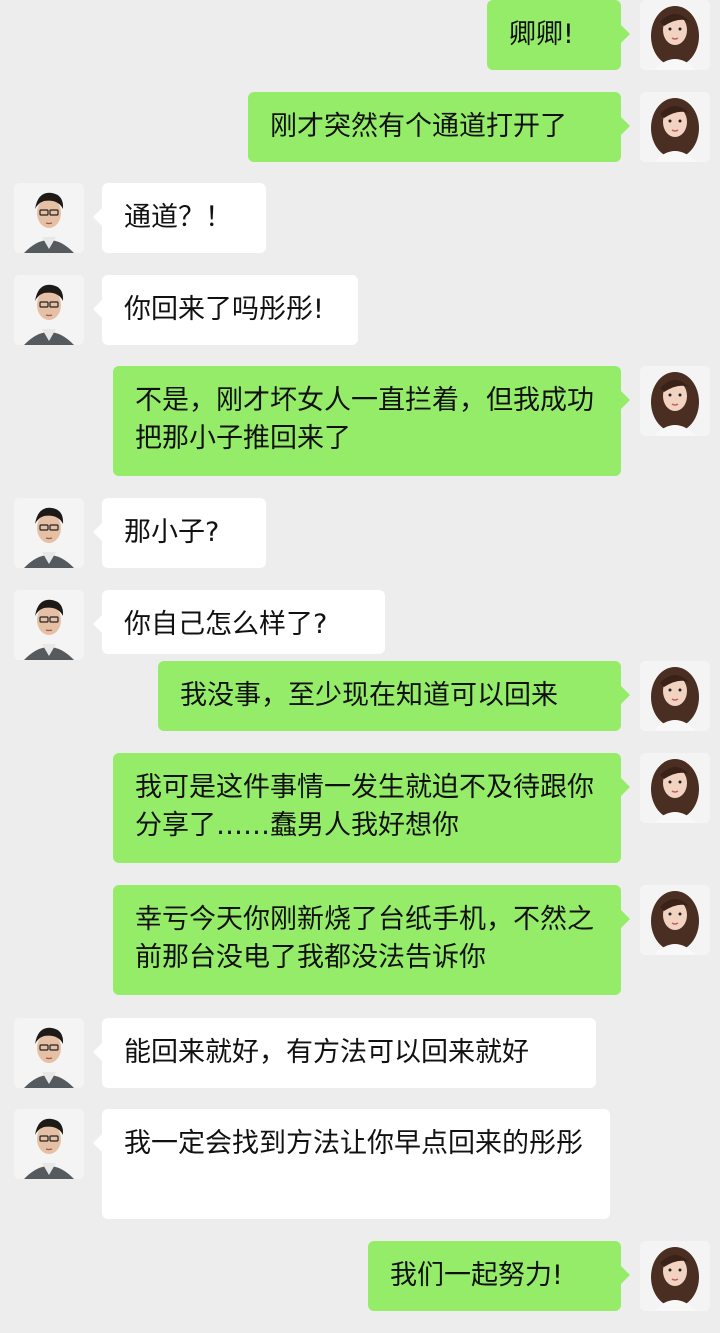 The width and height of the screenshot is (720, 1333). Describe the element at coordinates (371, 940) in the screenshot. I see `message-bubble: 幸亏今天你刚新烧了台纸手机，不然之前那台没电了我都没法告诉你` at that location.